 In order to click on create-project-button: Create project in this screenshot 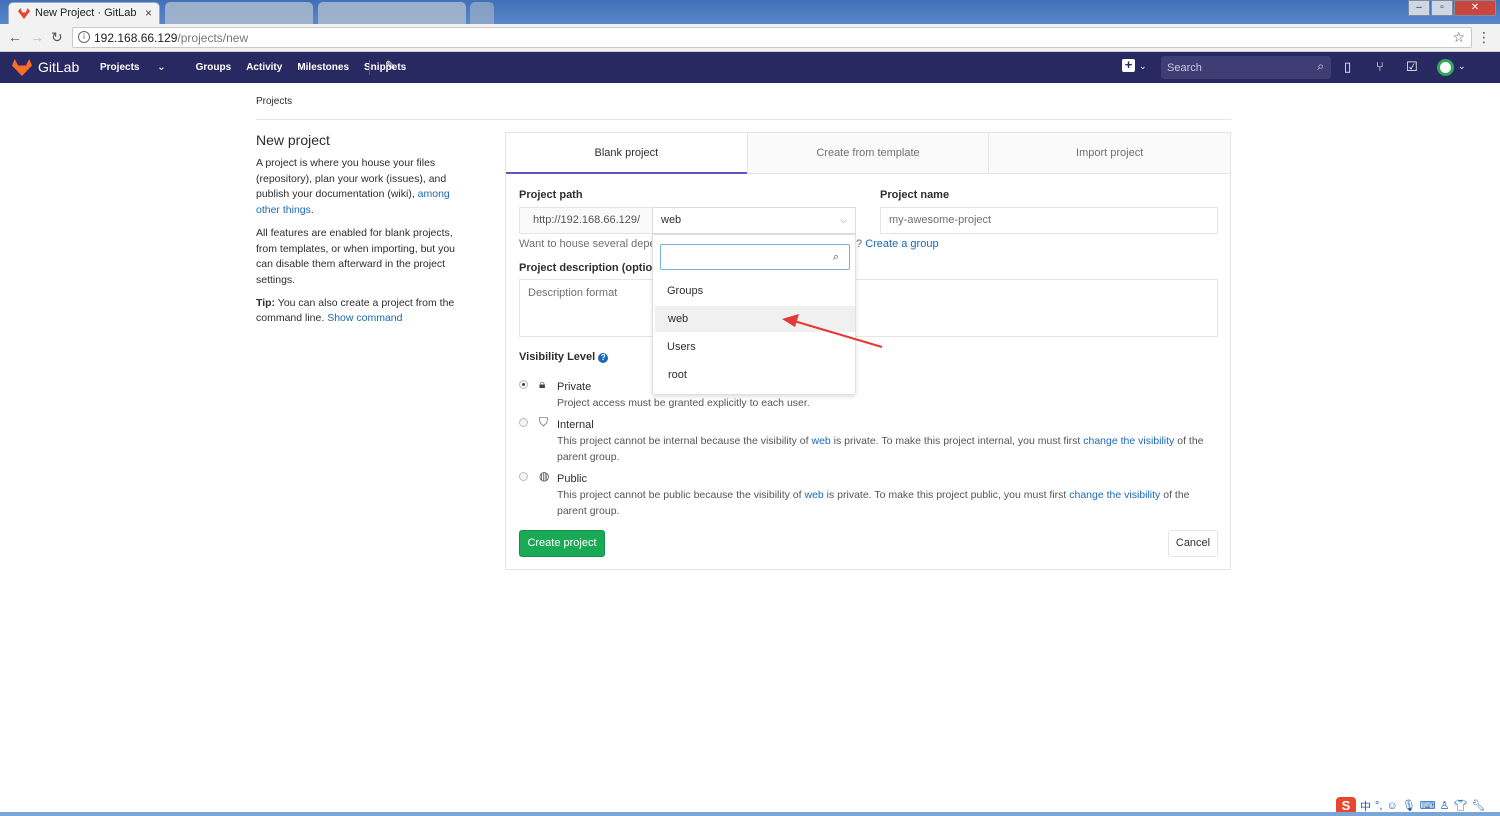, I will do `click(562, 543)`.